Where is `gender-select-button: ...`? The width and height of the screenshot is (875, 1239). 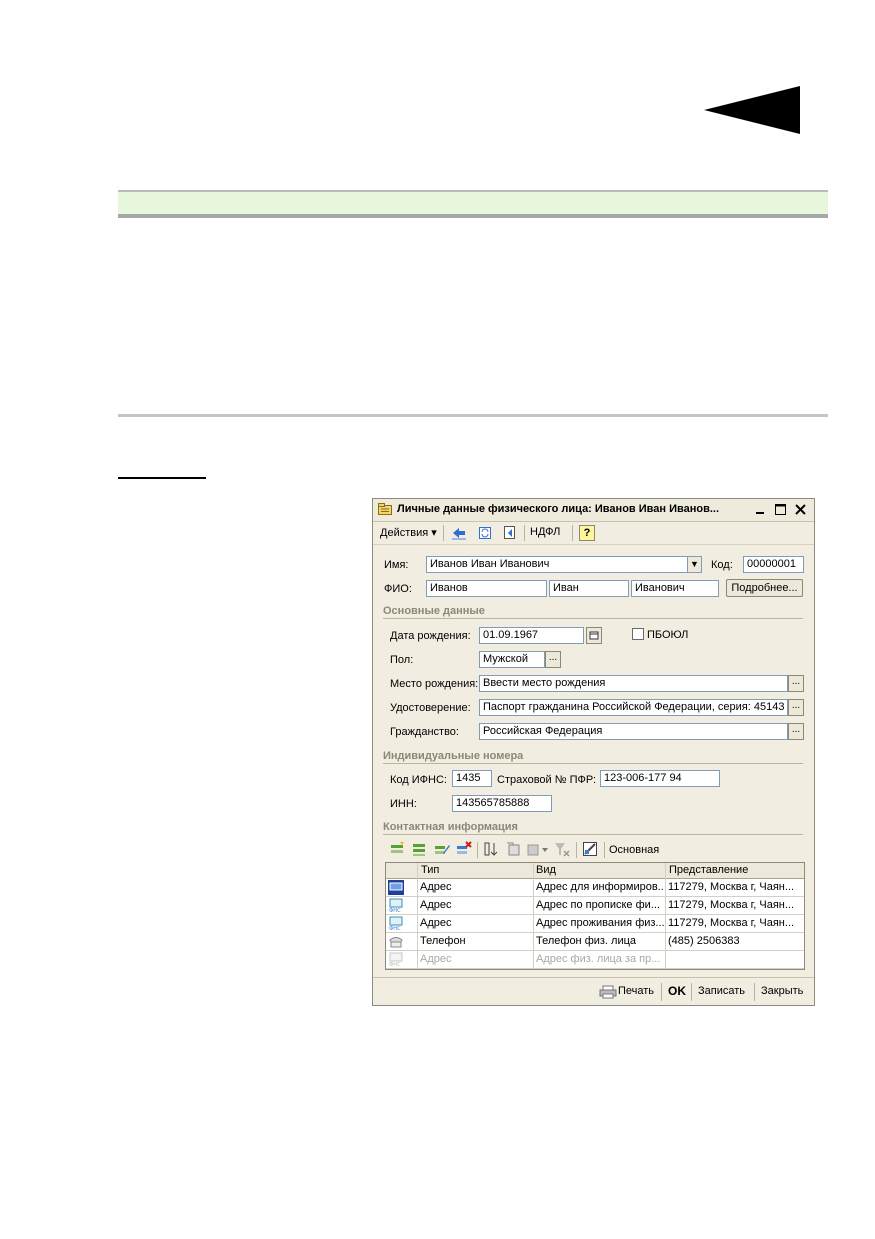 gender-select-button: ... is located at coordinates (553, 659).